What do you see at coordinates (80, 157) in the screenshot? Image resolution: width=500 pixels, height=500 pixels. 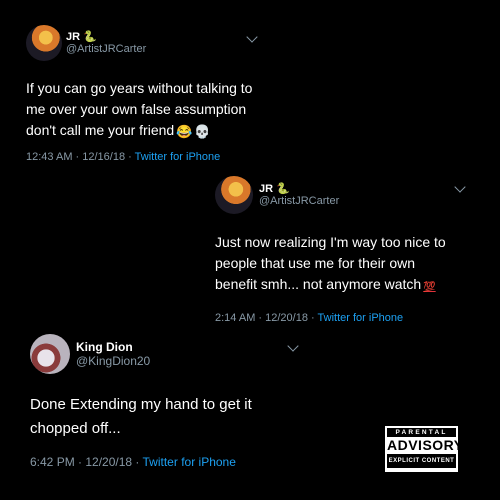 I see `timestamp: 12:43 AM · 12/16/18 ·` at bounding box center [80, 157].